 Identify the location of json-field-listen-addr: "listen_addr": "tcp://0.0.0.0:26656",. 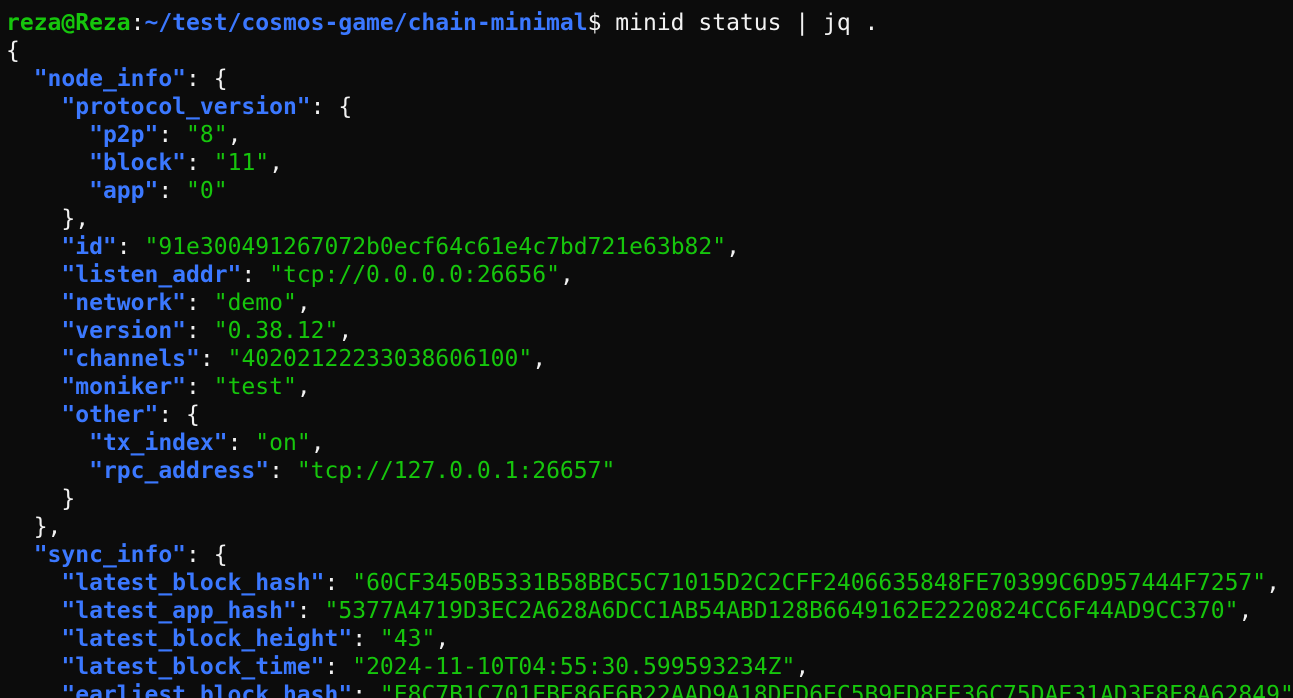
(317, 275).